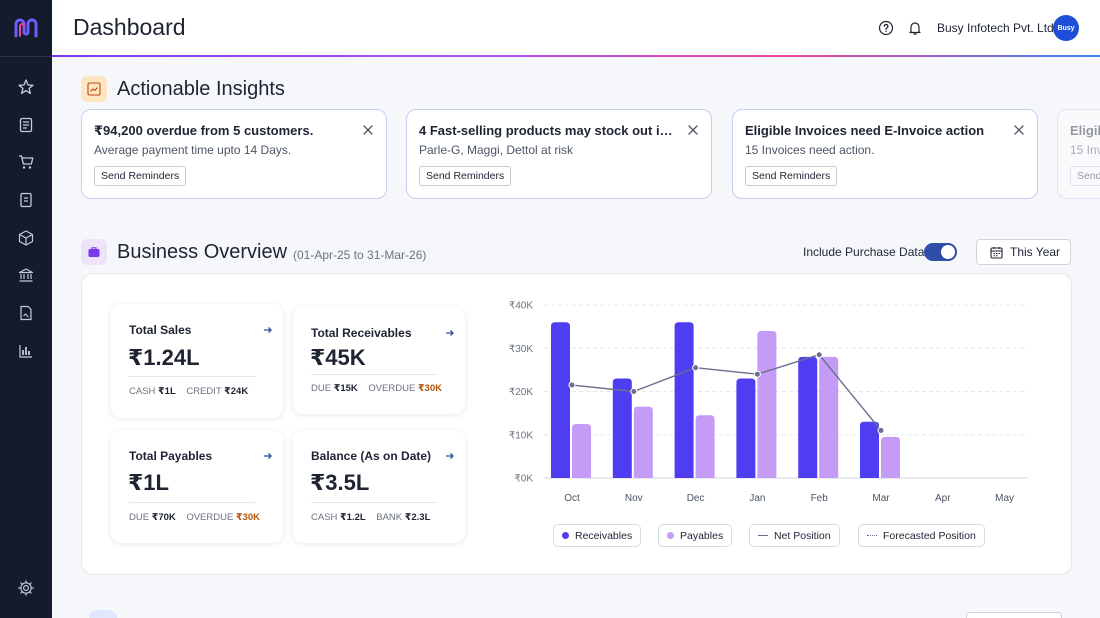 The height and width of the screenshot is (618, 1100). Describe the element at coordinates (26, 200) in the screenshot. I see `invoice-icon` at that location.